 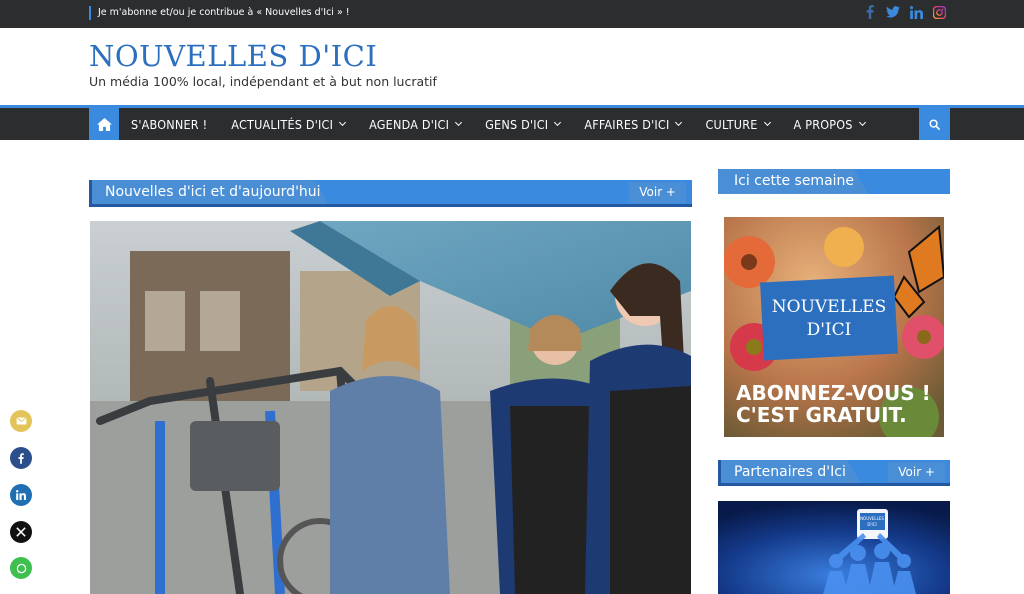 I want to click on section-title: Ici cette semaine, so click(x=794, y=181).